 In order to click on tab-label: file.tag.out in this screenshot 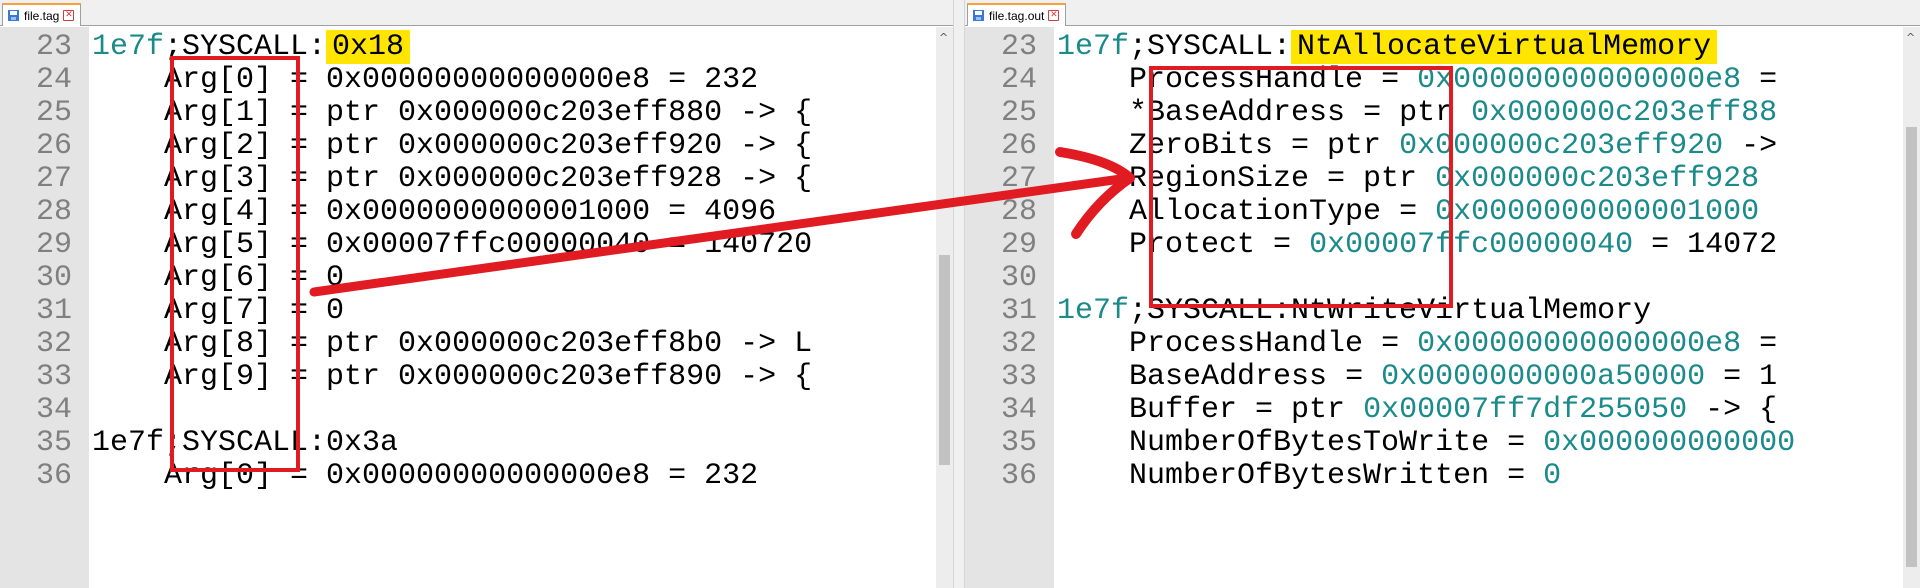, I will do `click(1017, 15)`.